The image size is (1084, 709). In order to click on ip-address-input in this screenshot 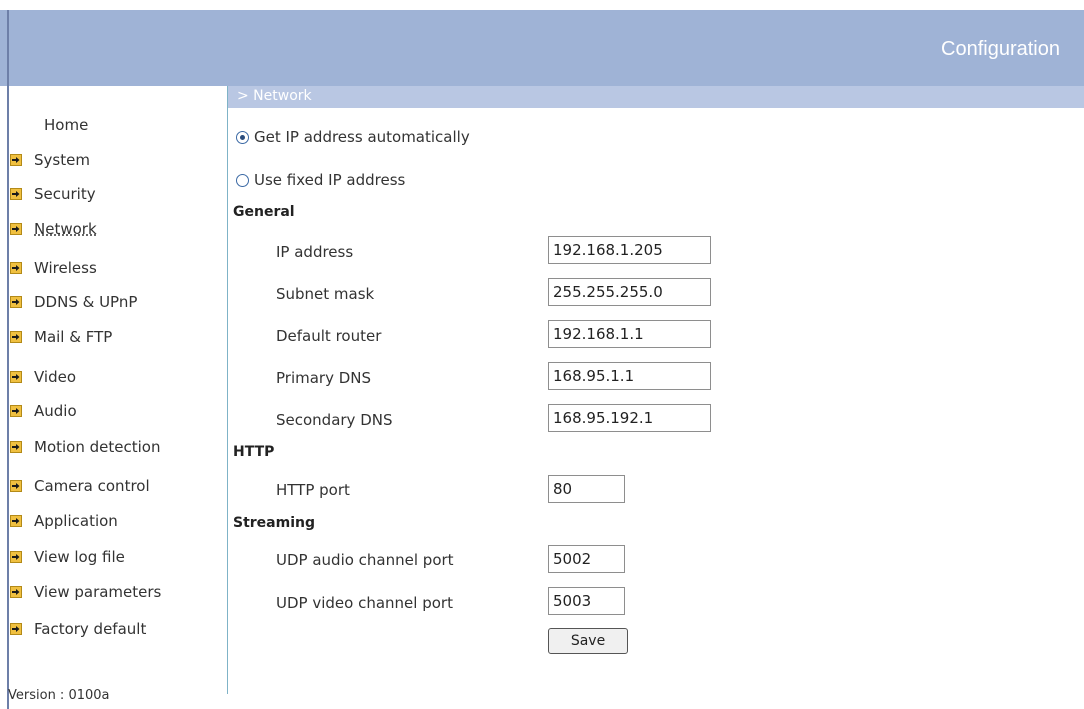, I will do `click(629, 250)`.